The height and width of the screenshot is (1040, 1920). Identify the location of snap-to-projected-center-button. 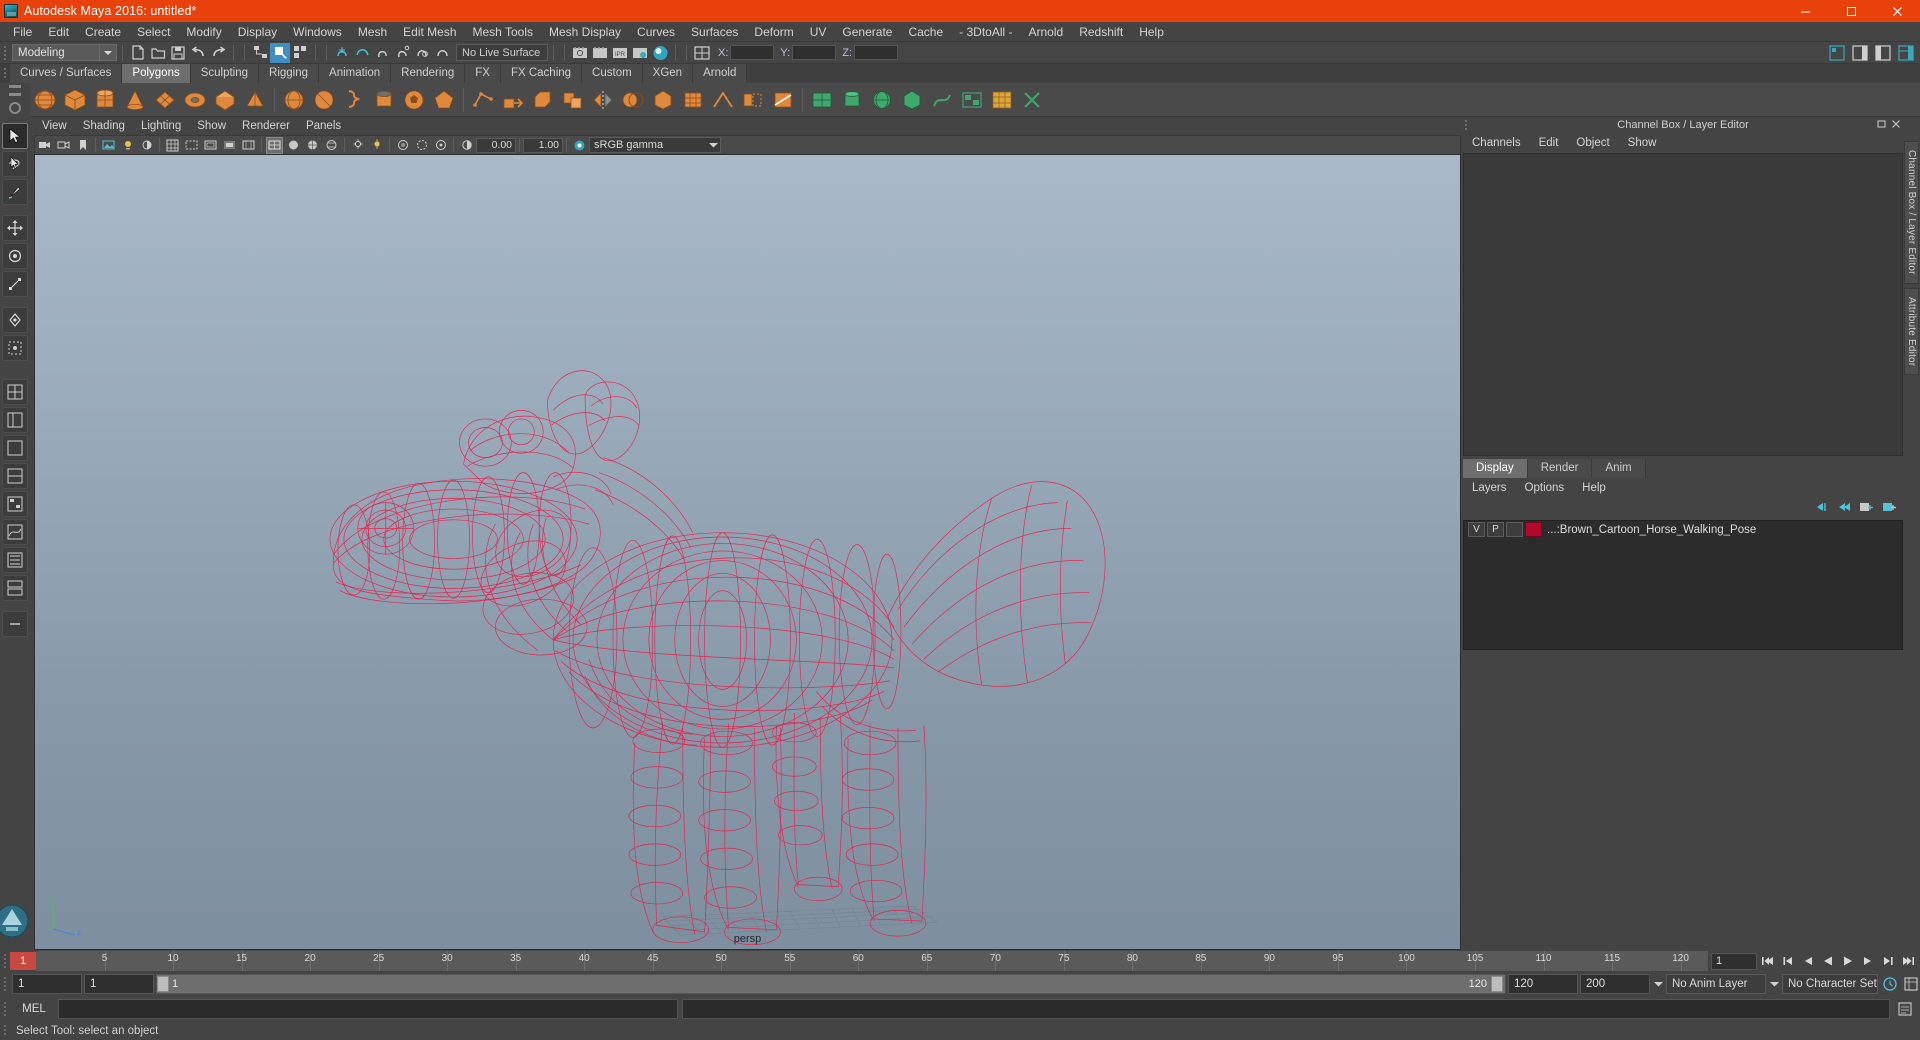
(402, 53).